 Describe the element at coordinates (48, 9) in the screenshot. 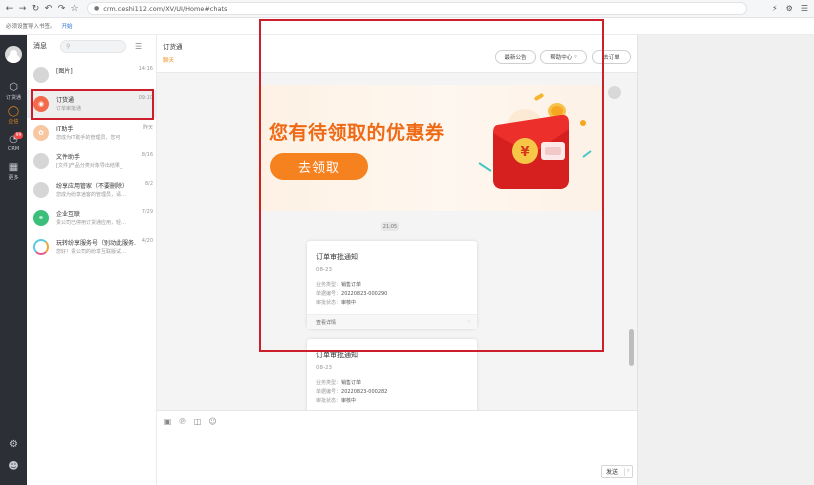

I see `undo-icon: ↶` at that location.